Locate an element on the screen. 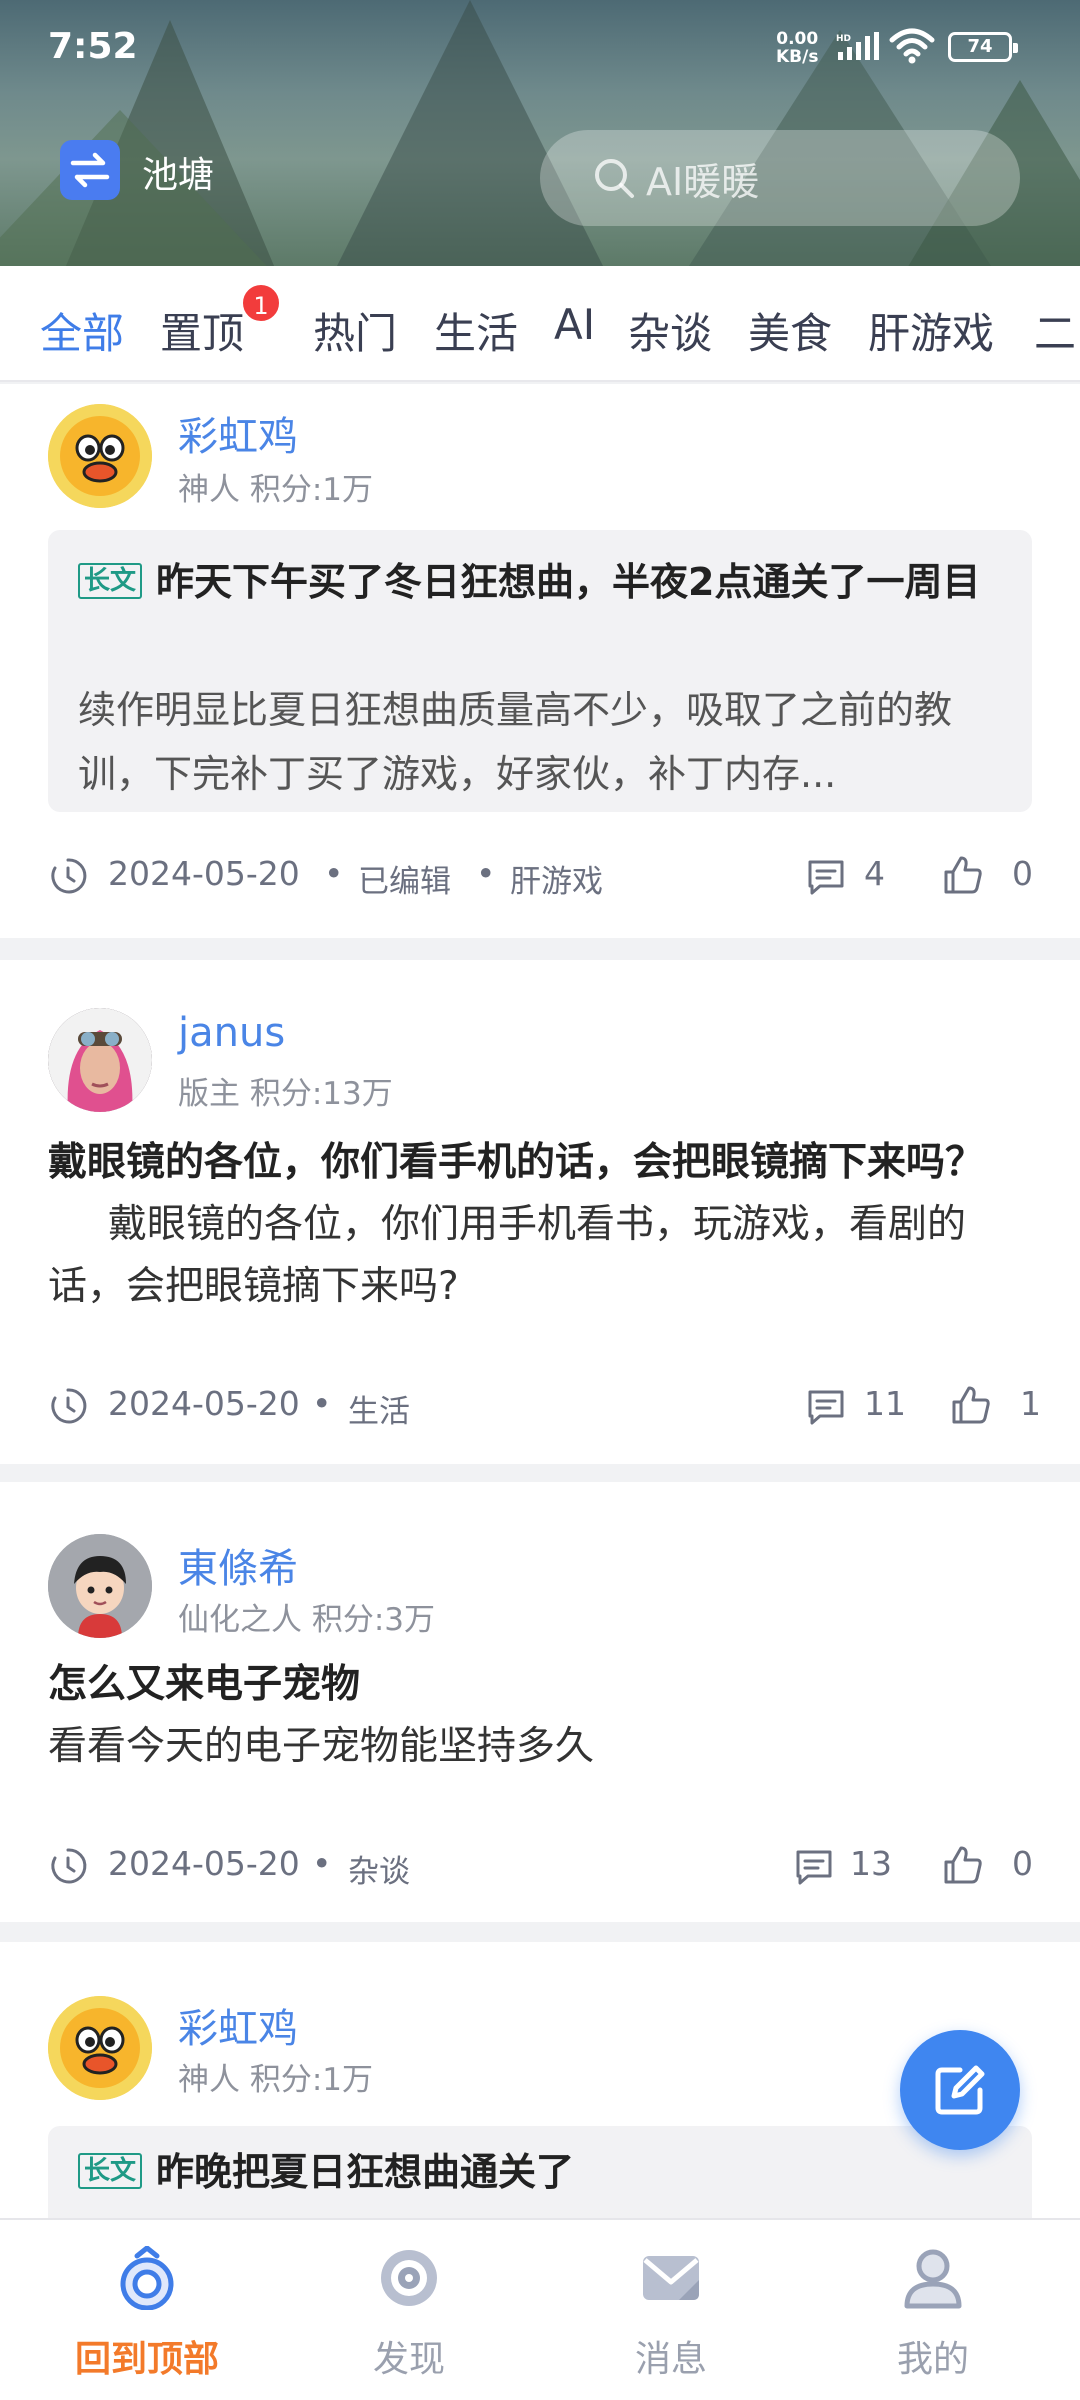 The image size is (1080, 2400). character-avatar-icon is located at coordinates (100, 1060).